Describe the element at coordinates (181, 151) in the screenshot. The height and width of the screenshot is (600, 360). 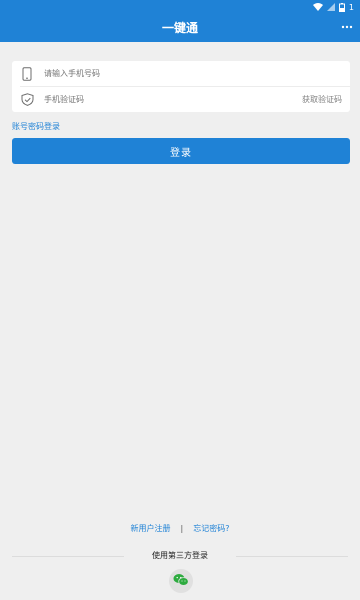
I see `login-button: 登录` at that location.